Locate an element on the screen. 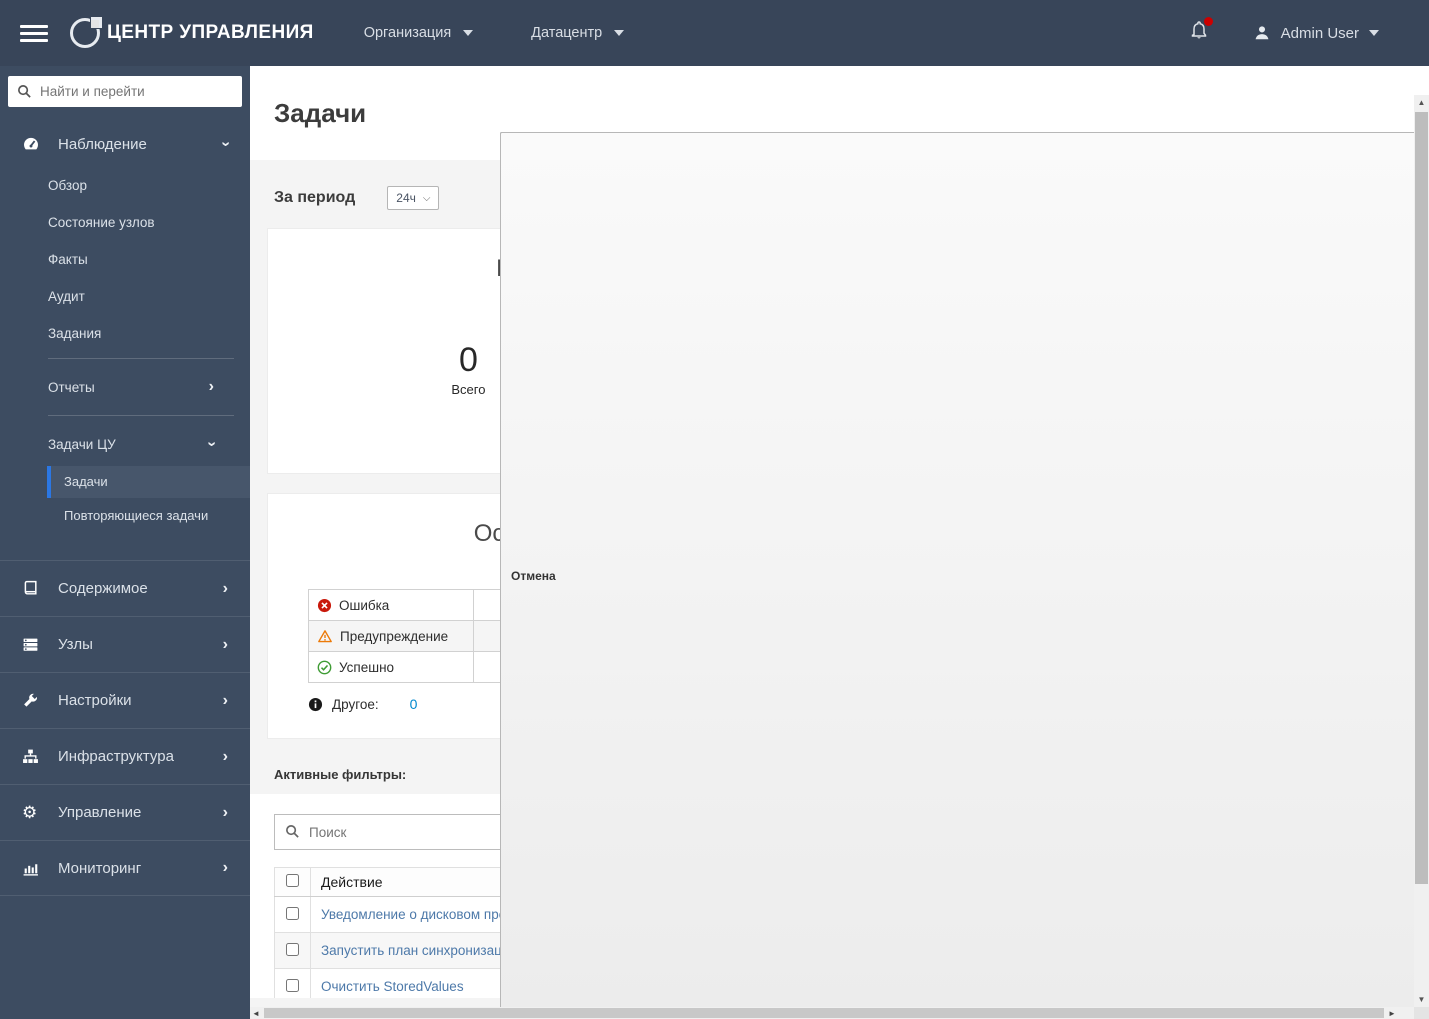 This screenshot has height=1019, width=1429. sidebar-item-monitoring: Мониторинг › is located at coordinates (125, 868).